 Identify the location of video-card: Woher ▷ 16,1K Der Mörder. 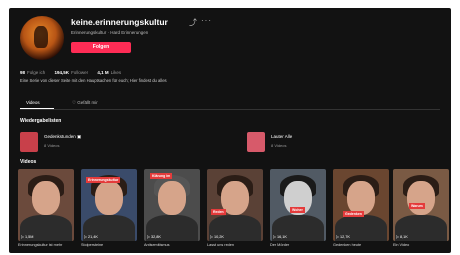
(298, 210).